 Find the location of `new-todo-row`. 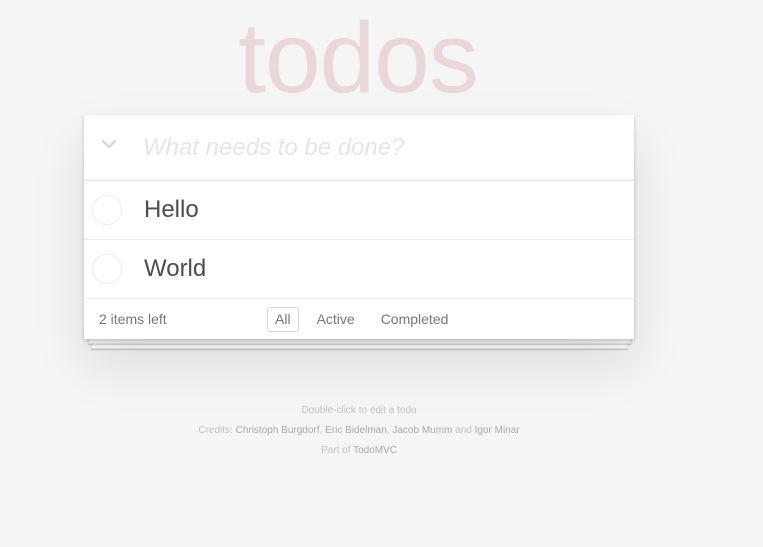

new-todo-row is located at coordinates (359, 148).